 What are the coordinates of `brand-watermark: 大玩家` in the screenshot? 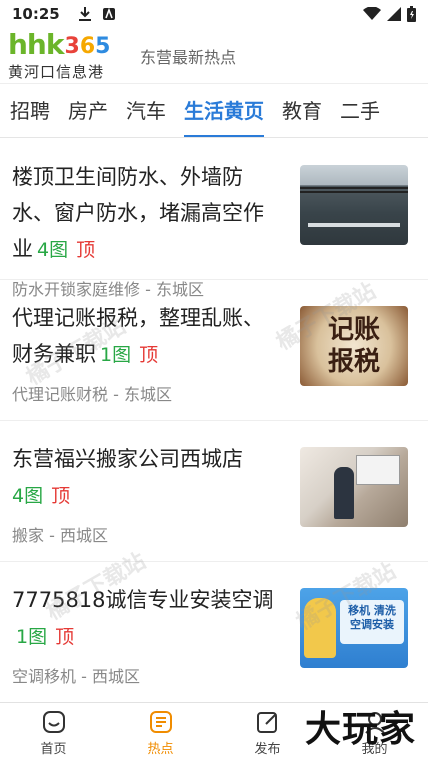 It's located at (360, 729).